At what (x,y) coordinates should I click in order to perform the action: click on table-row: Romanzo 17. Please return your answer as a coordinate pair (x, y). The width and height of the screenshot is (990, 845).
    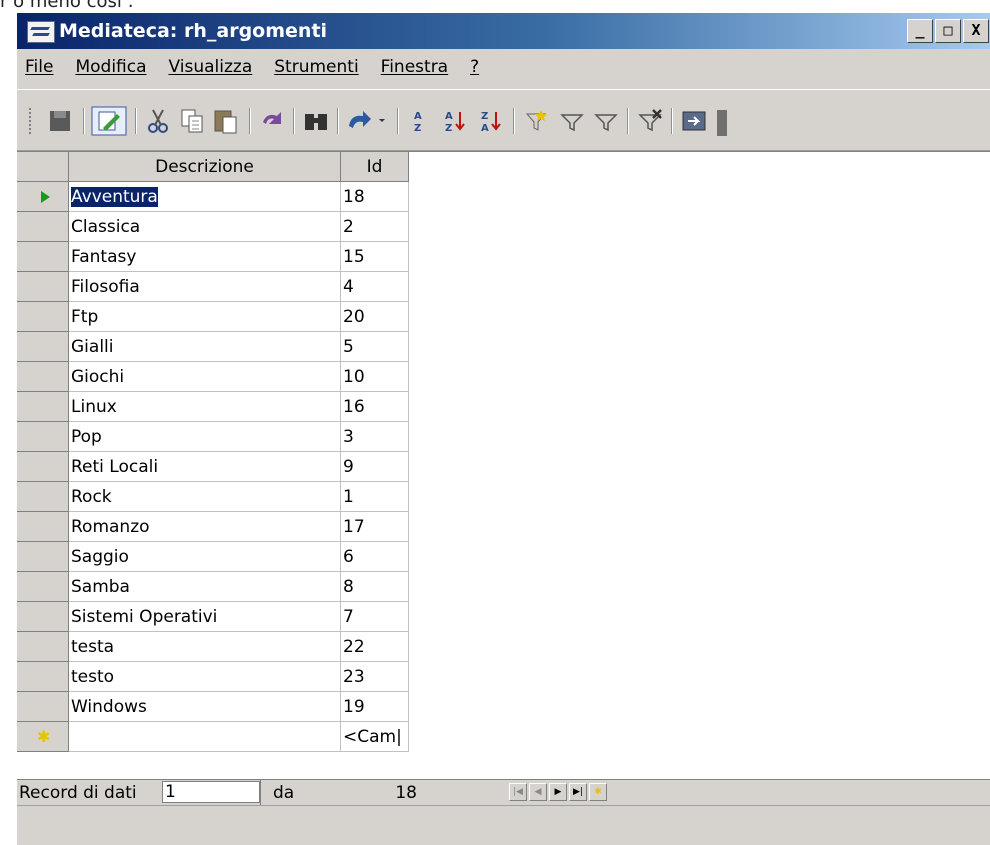
    Looking at the image, I should click on (213, 527).